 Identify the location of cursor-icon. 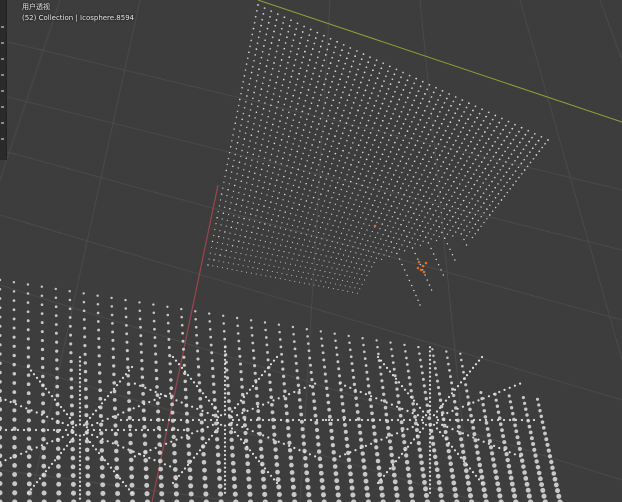
(3, 43).